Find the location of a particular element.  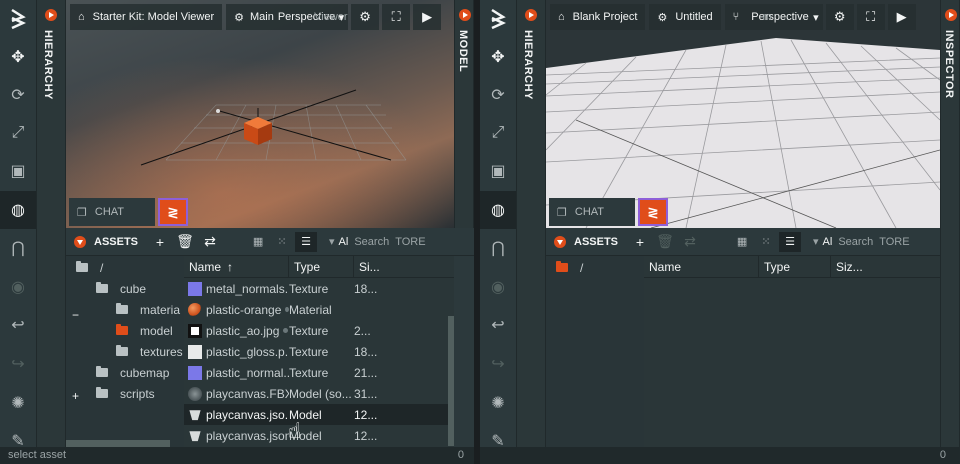

collapse-cube-icon: − is located at coordinates (75, 315).